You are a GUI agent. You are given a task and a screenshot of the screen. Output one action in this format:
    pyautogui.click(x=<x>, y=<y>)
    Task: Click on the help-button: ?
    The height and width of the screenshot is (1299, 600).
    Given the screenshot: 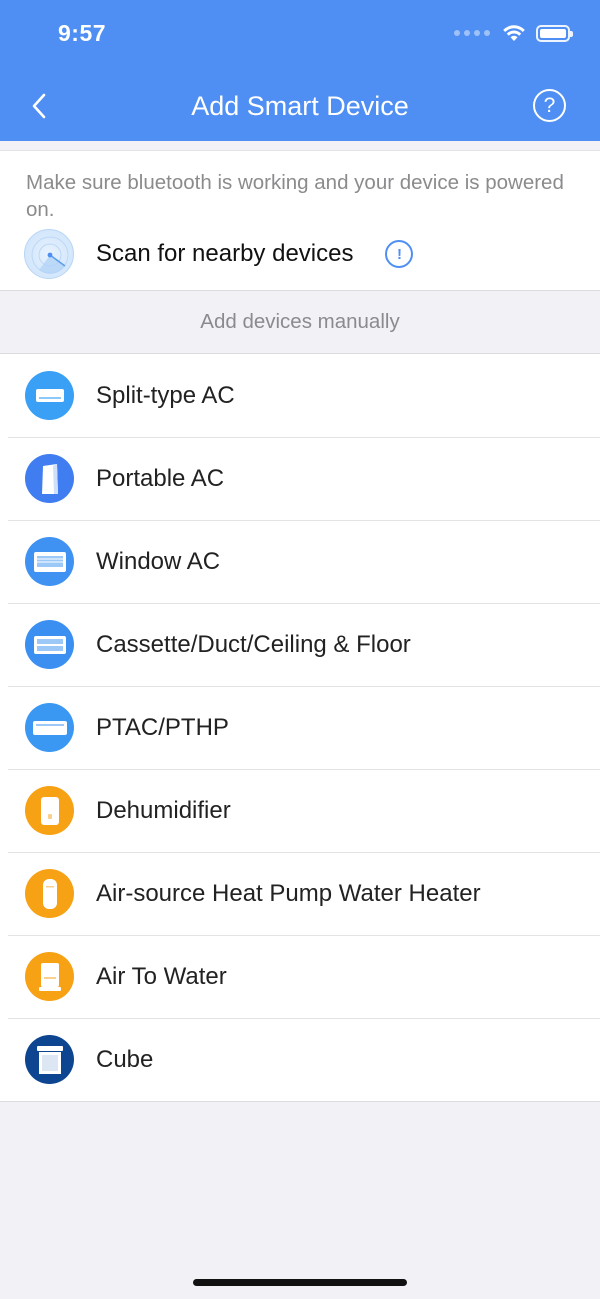 What is the action you would take?
    pyautogui.click(x=549, y=105)
    